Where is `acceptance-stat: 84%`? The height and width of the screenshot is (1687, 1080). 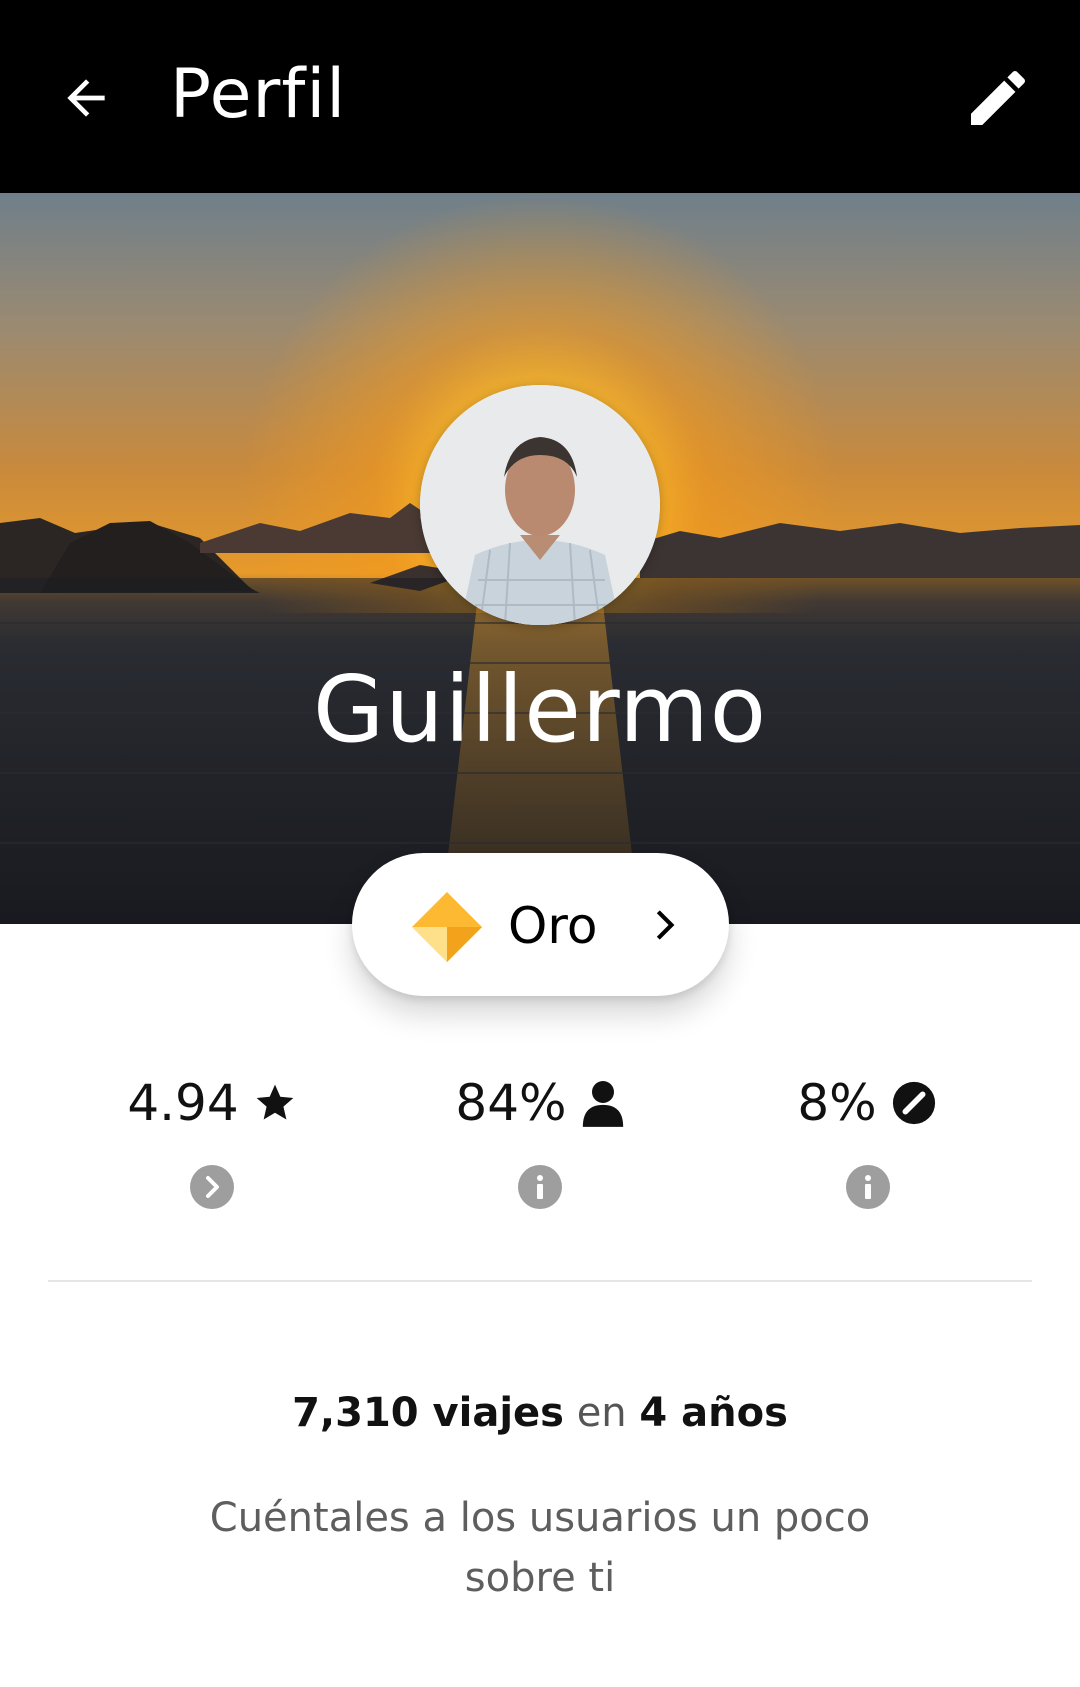 acceptance-stat: 84% is located at coordinates (540, 1103).